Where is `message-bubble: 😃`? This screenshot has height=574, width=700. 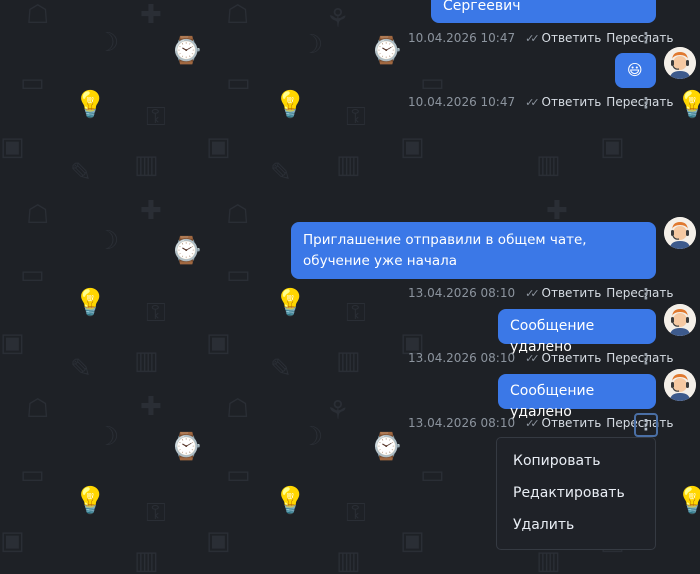 message-bubble: 😃 is located at coordinates (635, 70).